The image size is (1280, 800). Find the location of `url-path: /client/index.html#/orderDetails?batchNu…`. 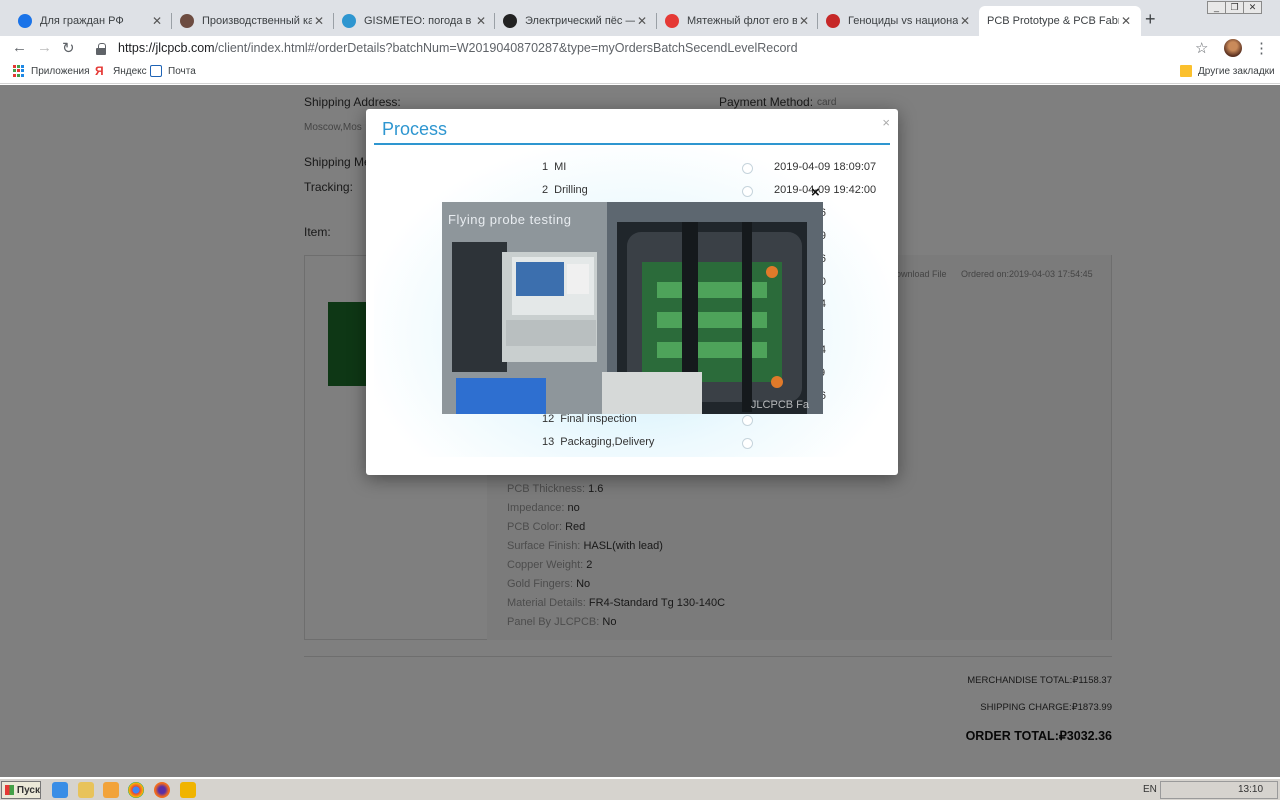

url-path: /client/index.html#/orderDetails?batchNu… is located at coordinates (506, 48).